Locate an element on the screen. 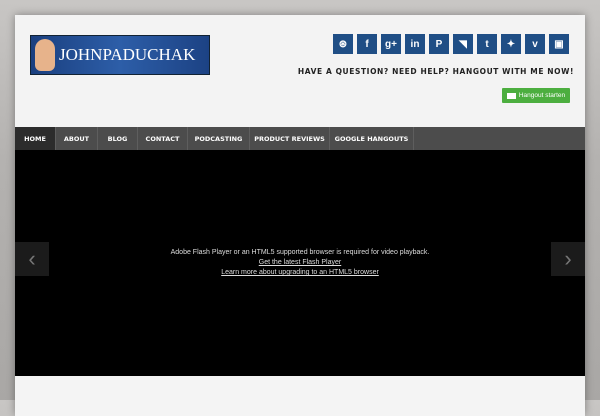 This screenshot has height=416, width=600. nav-about: ABOUT is located at coordinates (77, 138).